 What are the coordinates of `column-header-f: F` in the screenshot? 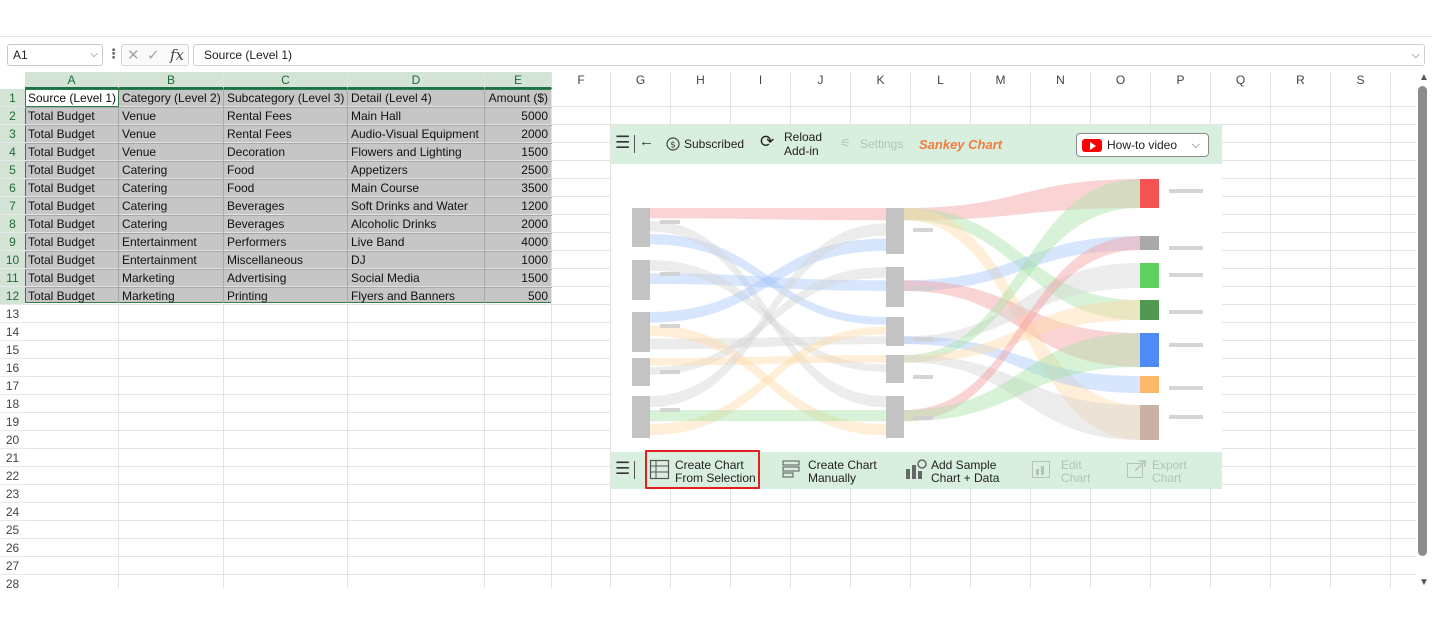 It's located at (581, 80).